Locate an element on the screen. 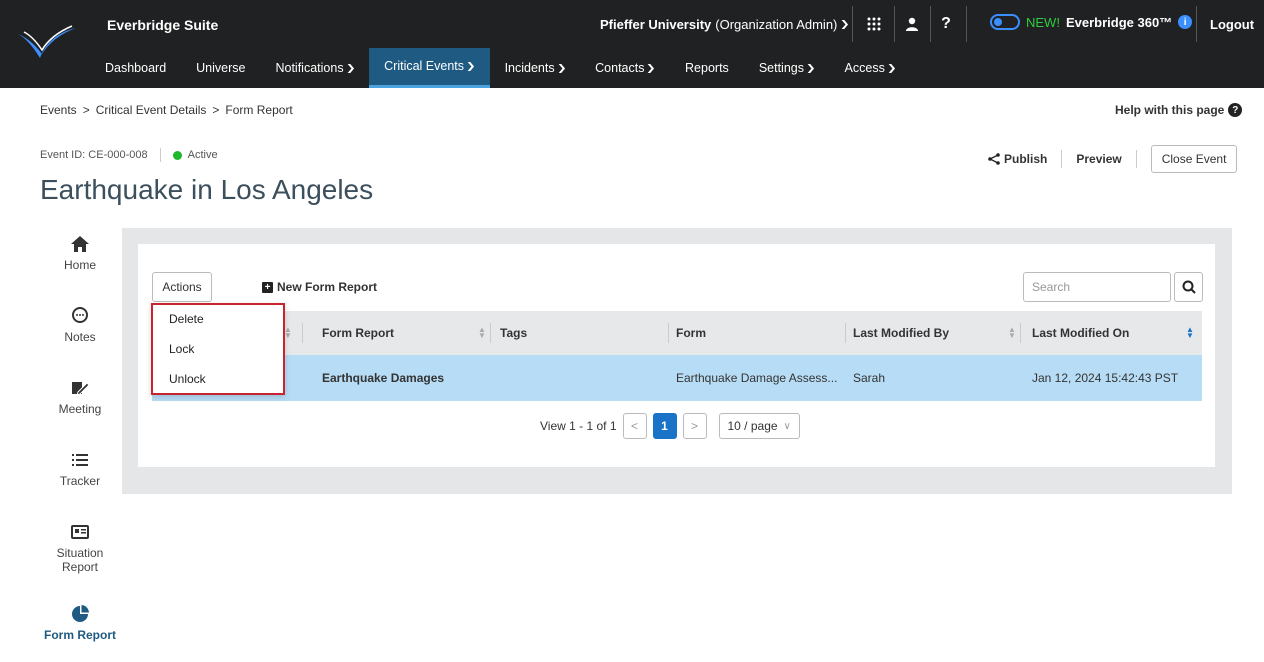 Image resolution: width=1264 pixels, height=662 pixels. everbridge-logo-icon is located at coordinates (47, 43).